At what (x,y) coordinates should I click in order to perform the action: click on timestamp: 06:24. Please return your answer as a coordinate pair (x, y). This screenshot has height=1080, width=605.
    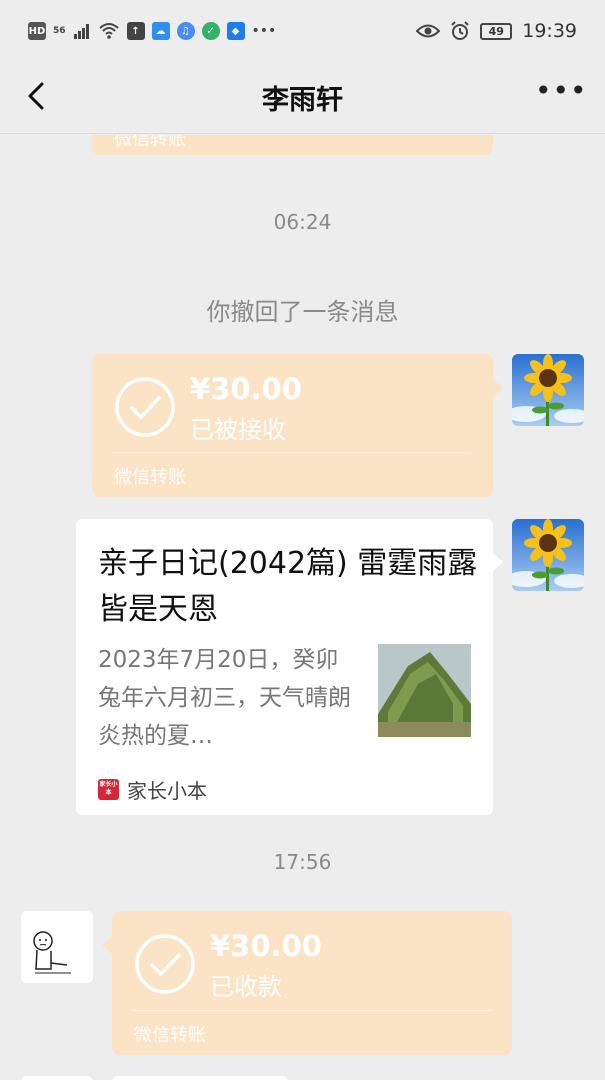
    Looking at the image, I should click on (302, 222).